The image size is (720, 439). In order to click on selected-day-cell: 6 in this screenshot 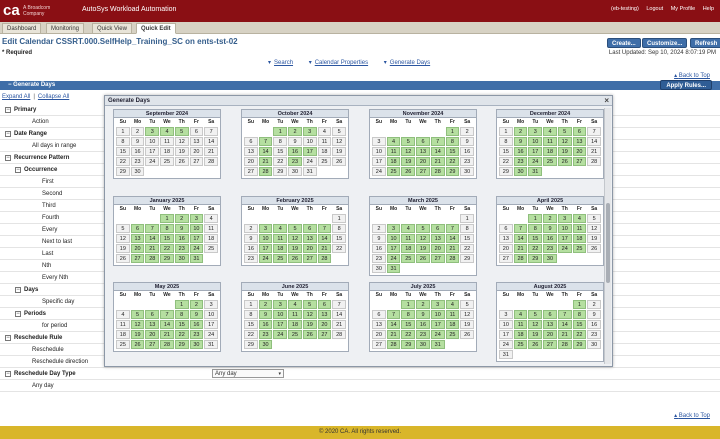, I will do `click(579, 131)`.